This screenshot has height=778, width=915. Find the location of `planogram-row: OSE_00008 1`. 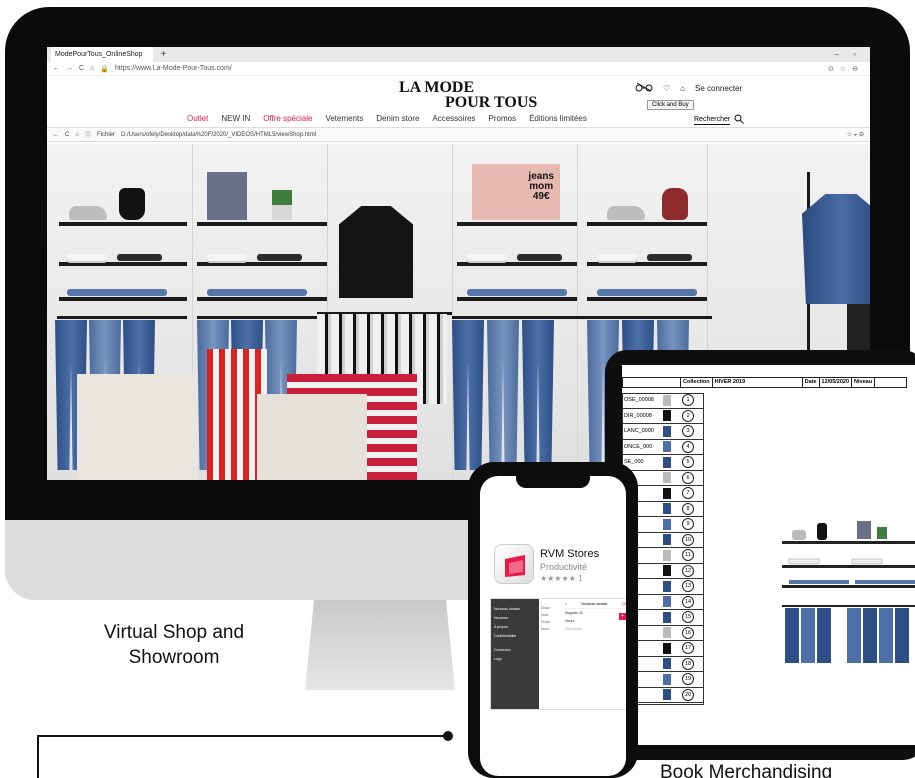

planogram-row: OSE_00008 1 is located at coordinates (663, 401).